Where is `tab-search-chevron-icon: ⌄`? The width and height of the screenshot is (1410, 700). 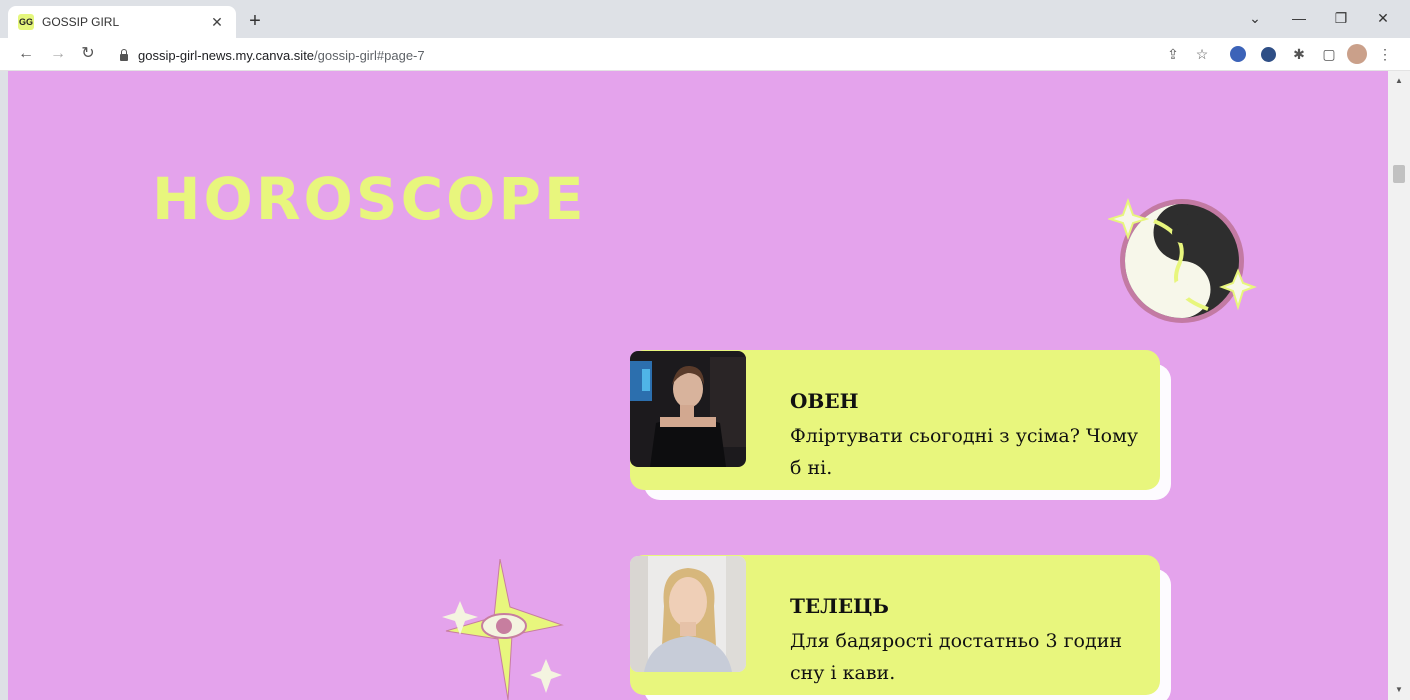
tab-search-chevron-icon: ⌄ is located at coordinates (1255, 18).